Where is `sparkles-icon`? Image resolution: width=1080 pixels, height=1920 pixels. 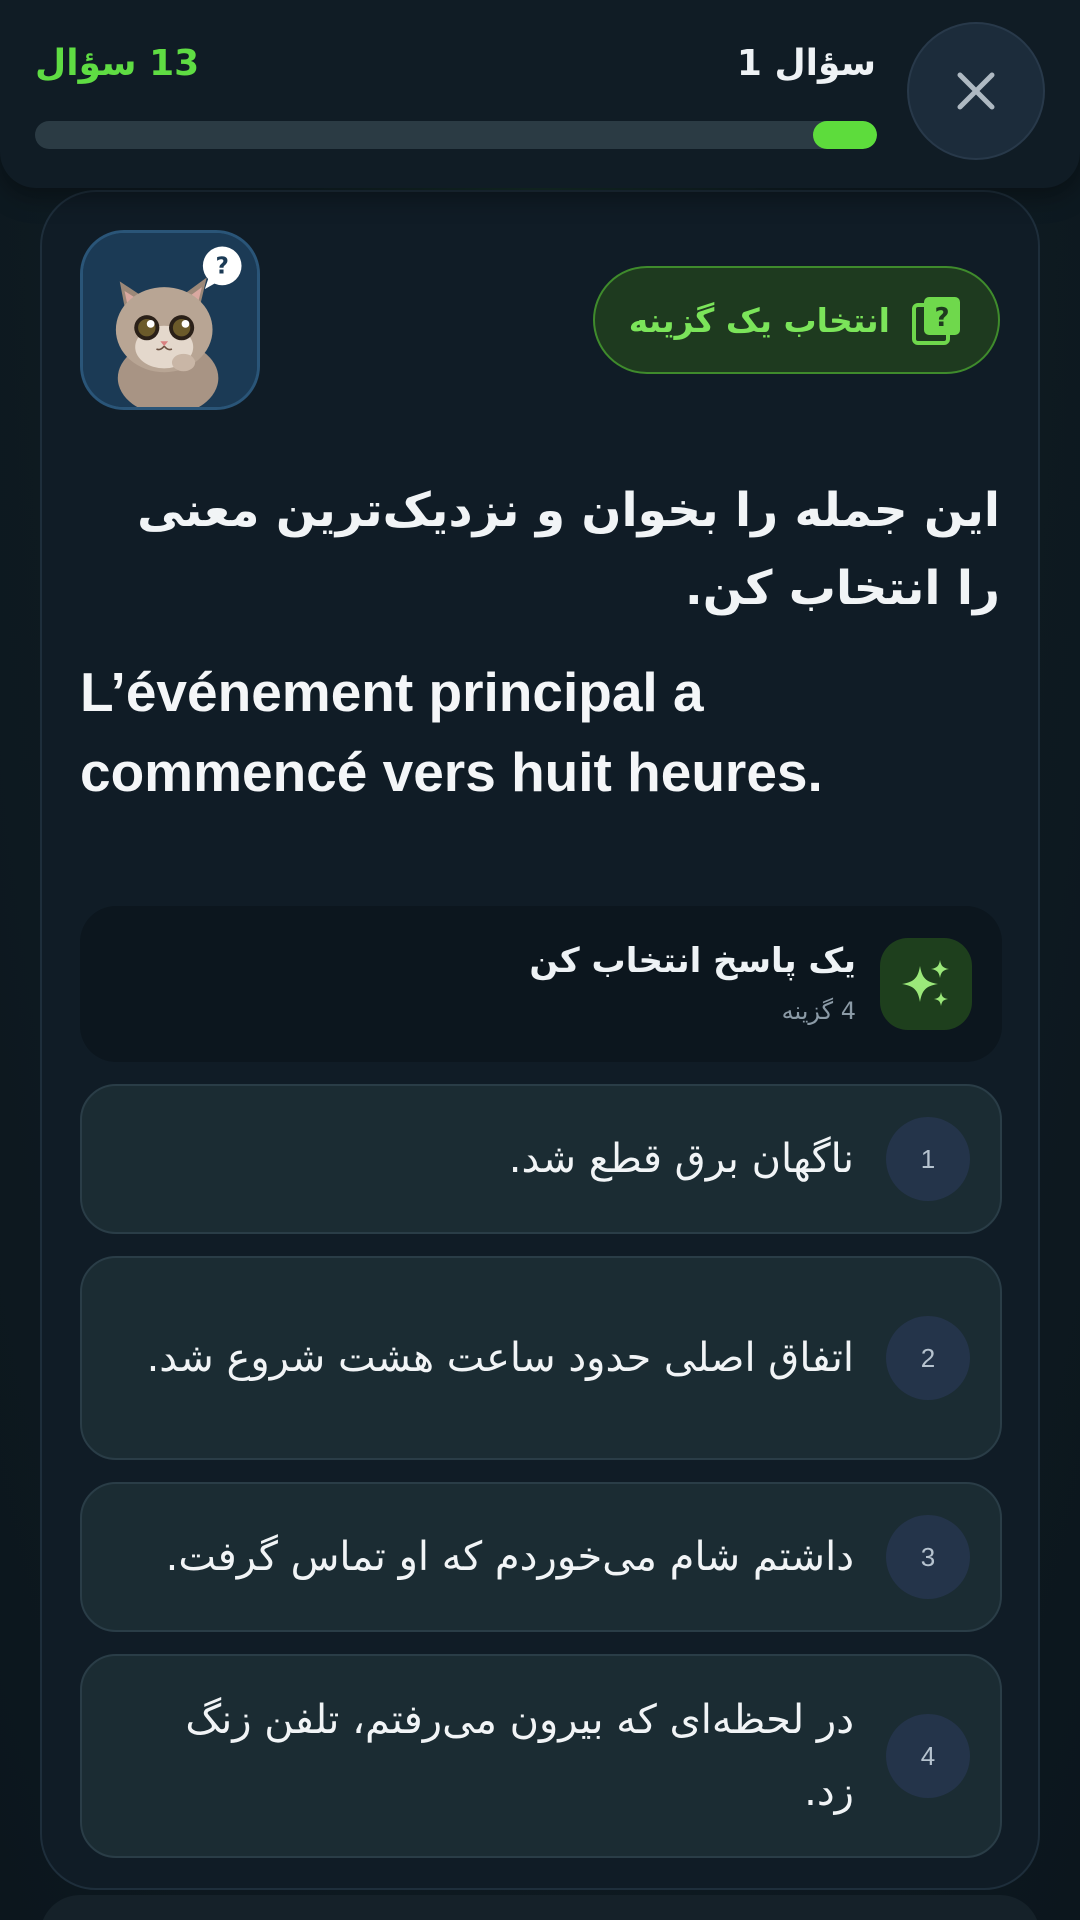 sparkles-icon is located at coordinates (926, 984).